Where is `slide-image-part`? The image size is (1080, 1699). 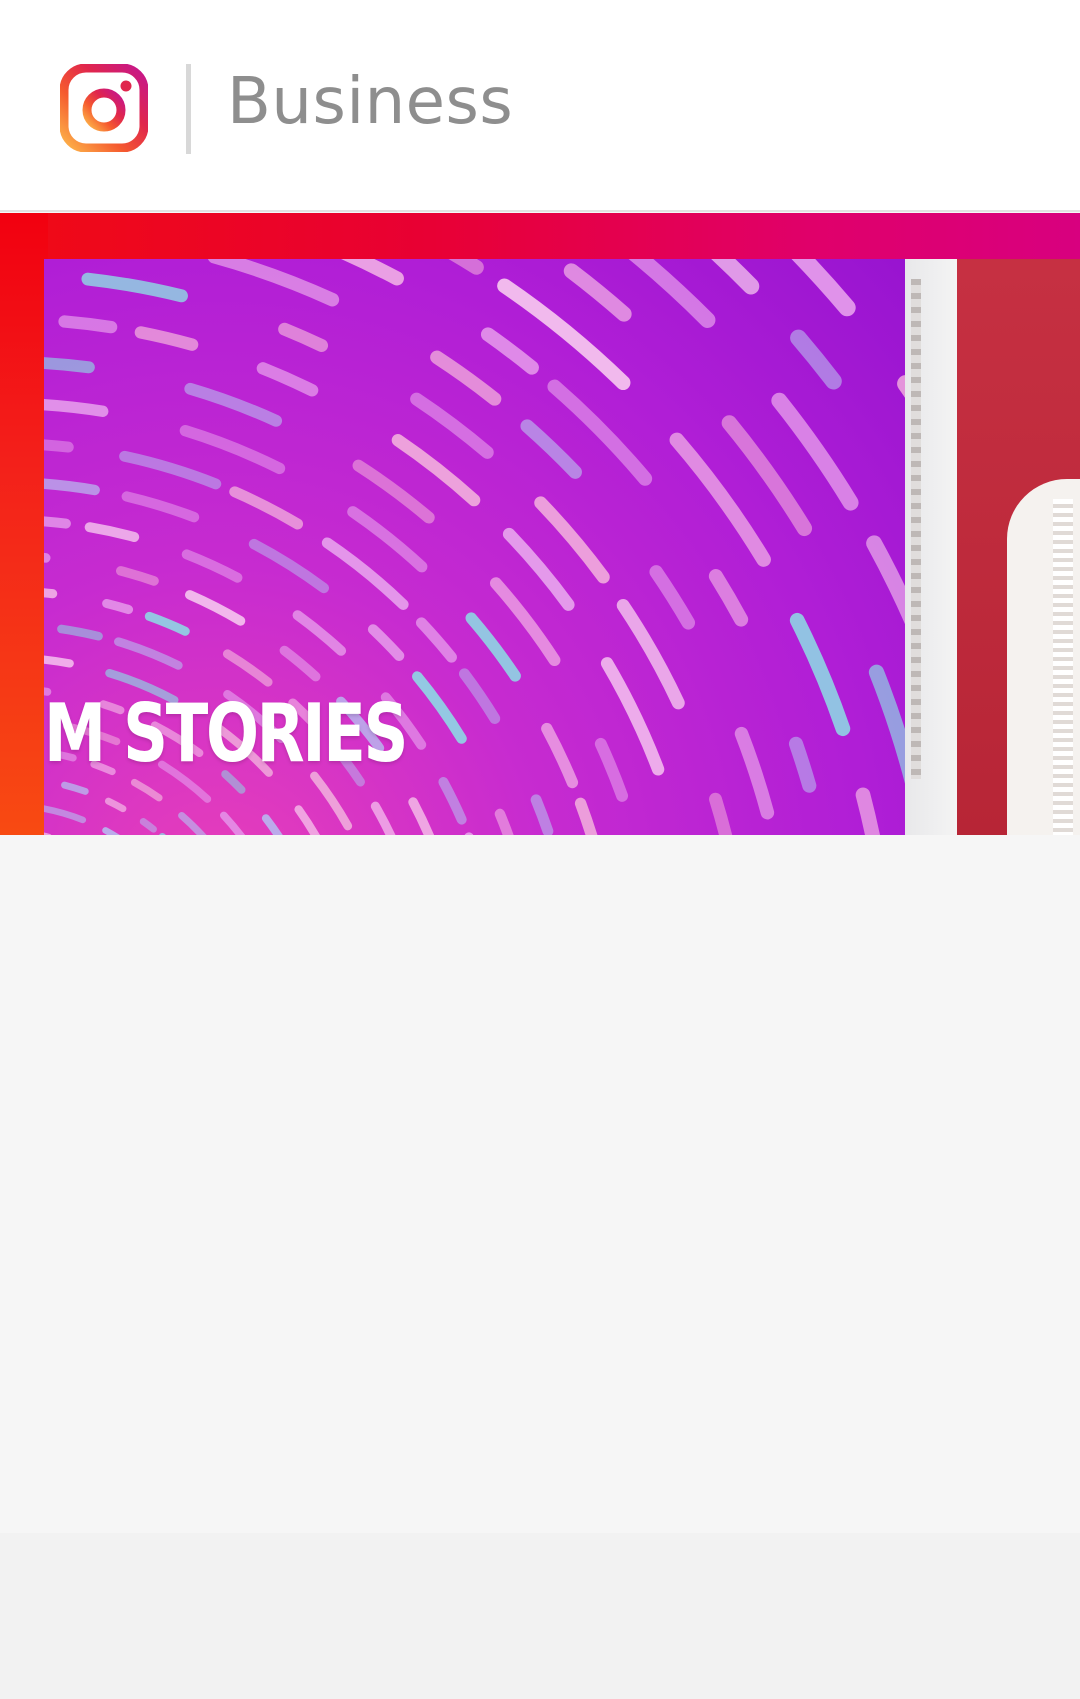 slide-image-part is located at coordinates (916, 529).